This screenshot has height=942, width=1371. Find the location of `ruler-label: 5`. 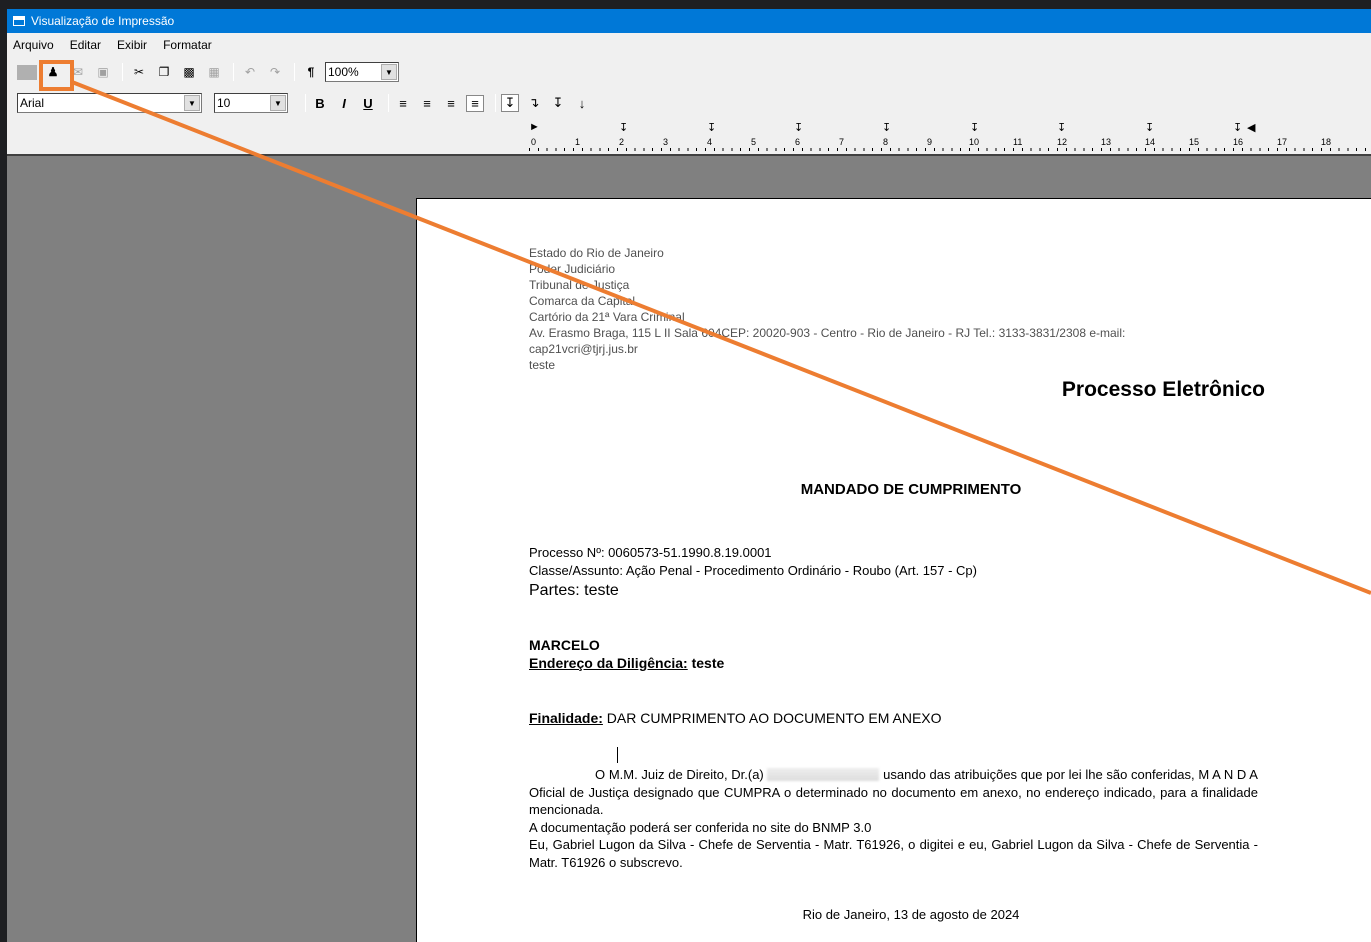

ruler-label: 5 is located at coordinates (754, 142).